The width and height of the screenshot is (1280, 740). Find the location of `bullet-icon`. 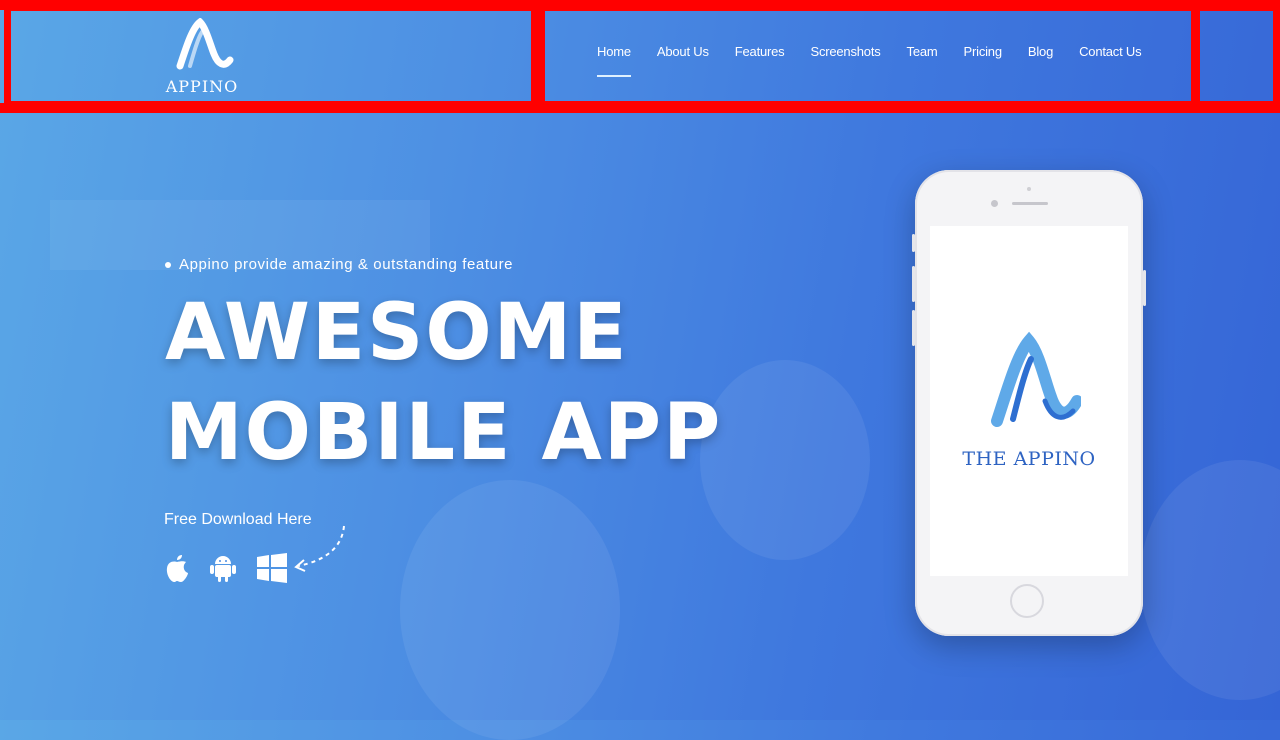

bullet-icon is located at coordinates (168, 265).